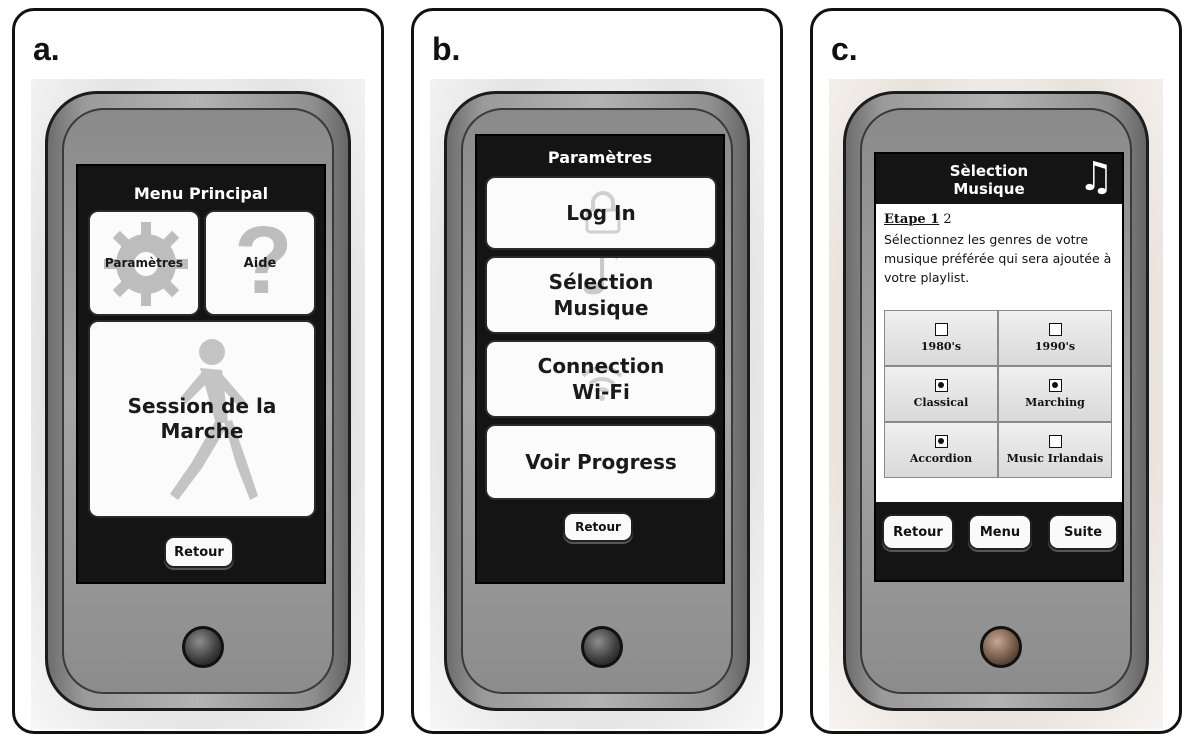 The height and width of the screenshot is (740, 1195). Describe the element at coordinates (1055, 402) in the screenshot. I see `genre-label: Marching` at that location.